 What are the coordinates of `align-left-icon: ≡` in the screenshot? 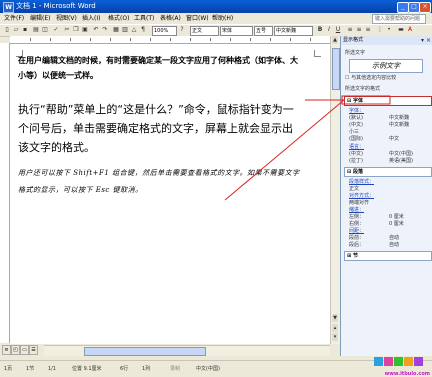 It's located at (350, 30).